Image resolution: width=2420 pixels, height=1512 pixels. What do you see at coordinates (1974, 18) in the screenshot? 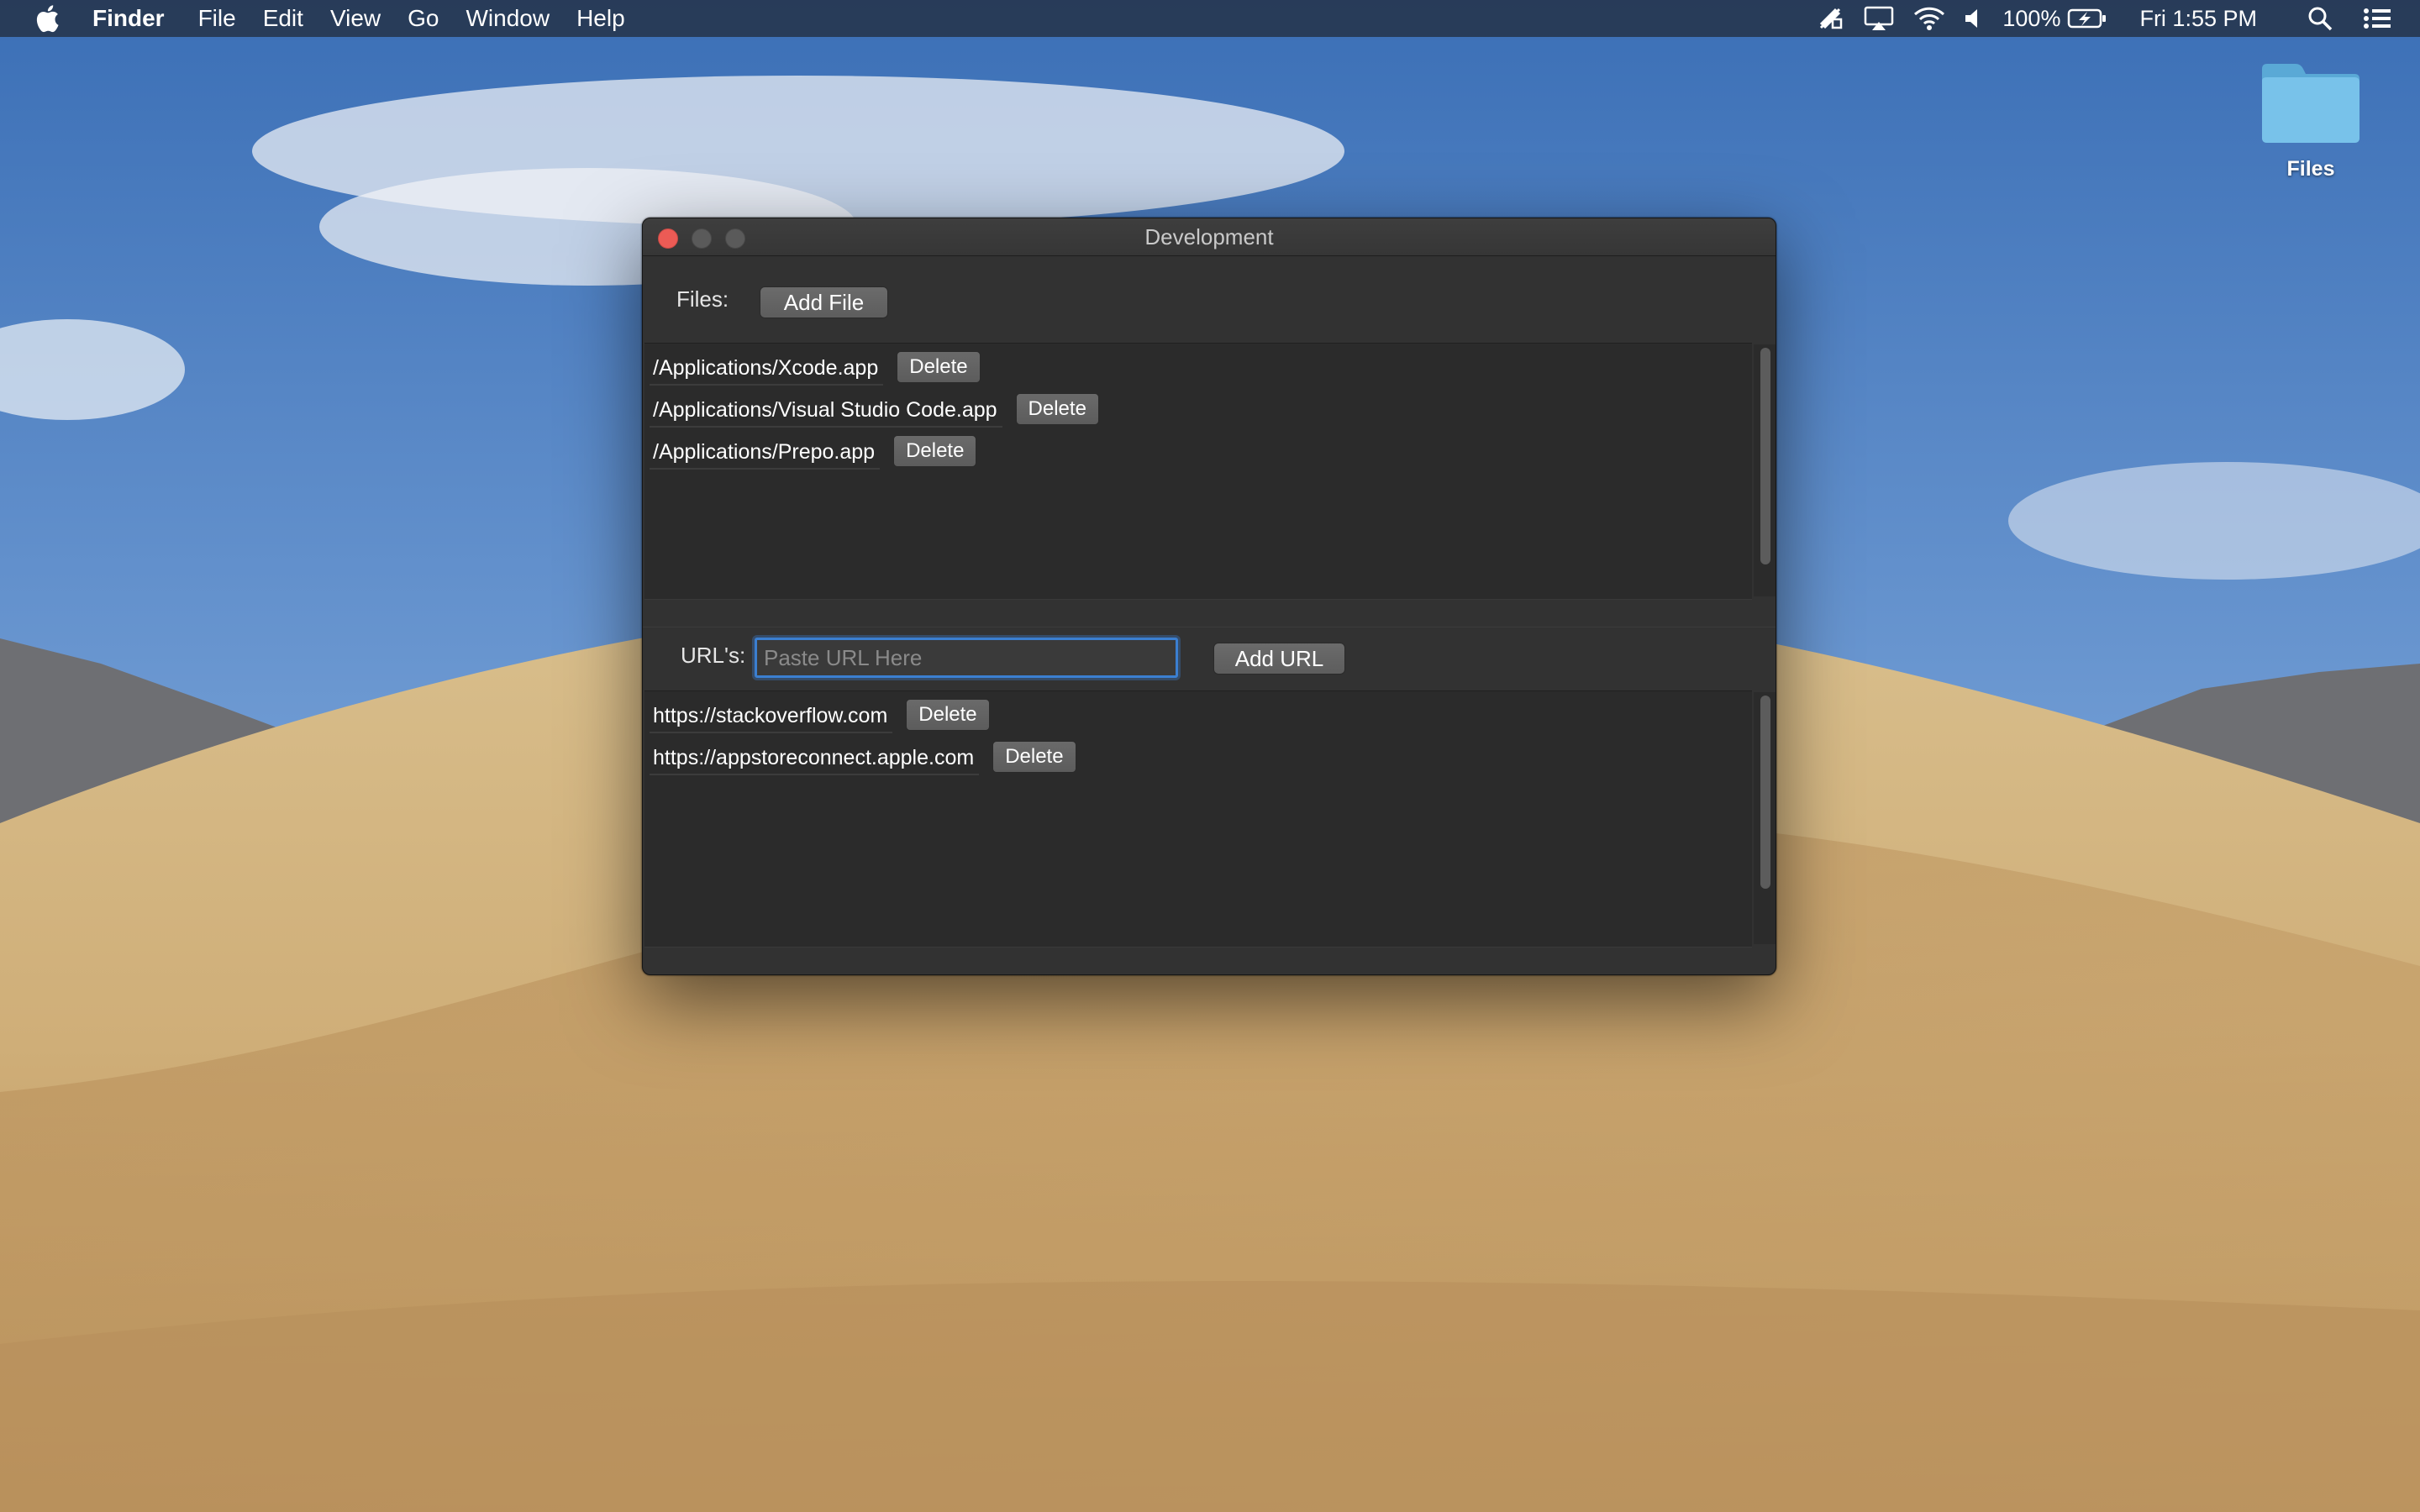
I see `volume-icon` at bounding box center [1974, 18].